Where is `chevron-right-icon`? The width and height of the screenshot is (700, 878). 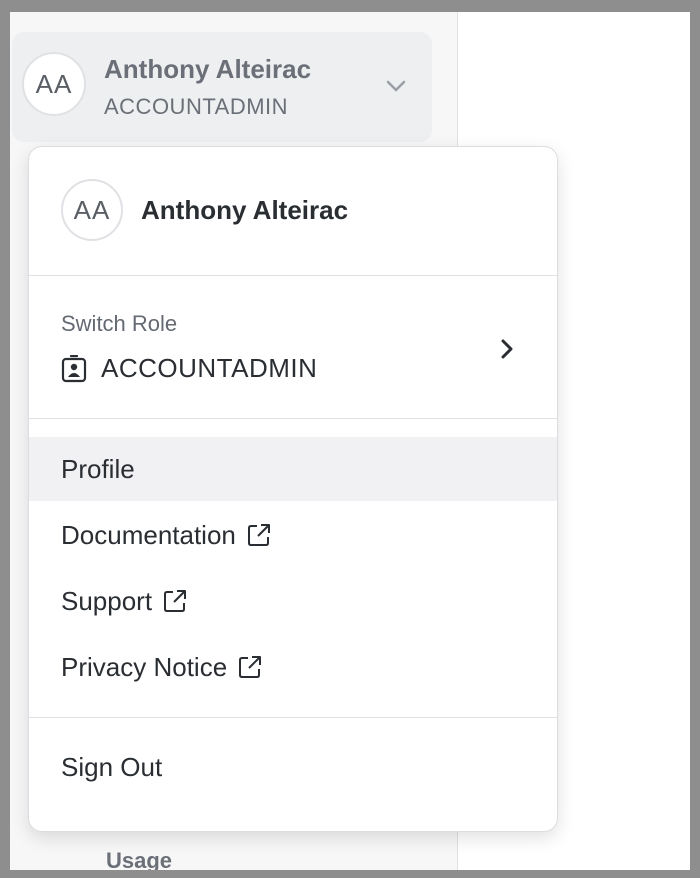 chevron-right-icon is located at coordinates (507, 349).